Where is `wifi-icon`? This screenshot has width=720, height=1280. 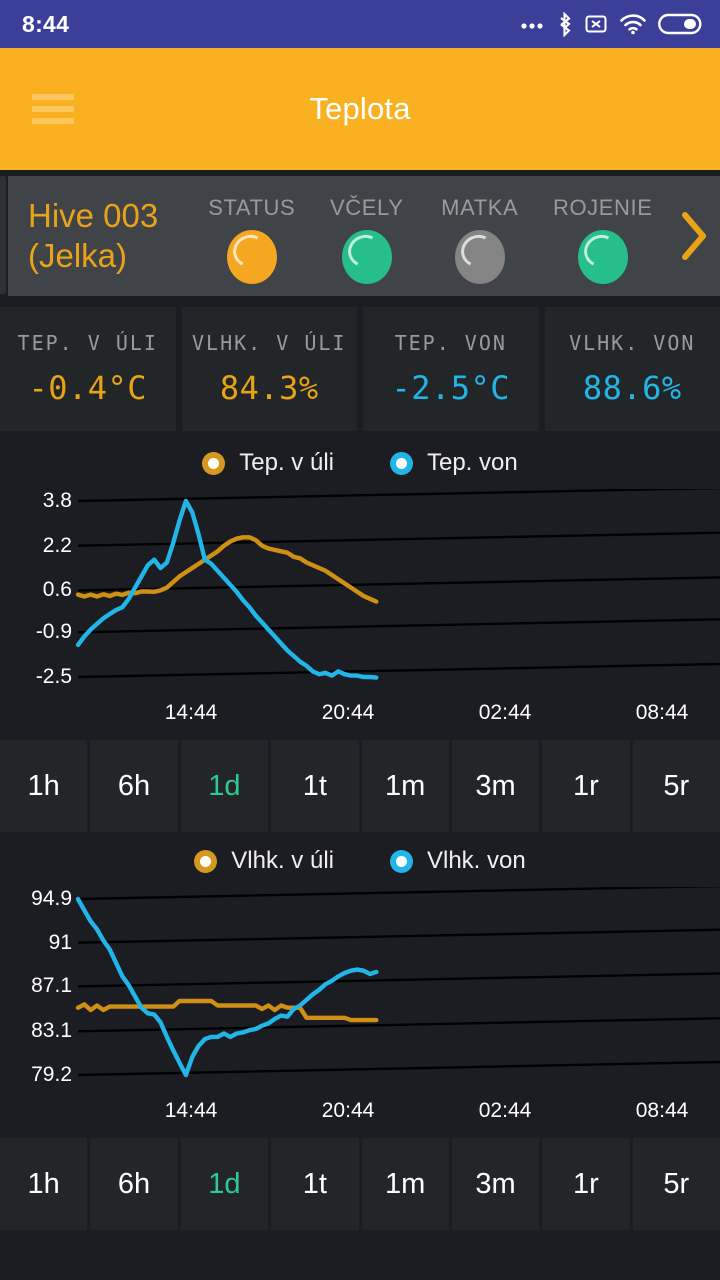 wifi-icon is located at coordinates (633, 24).